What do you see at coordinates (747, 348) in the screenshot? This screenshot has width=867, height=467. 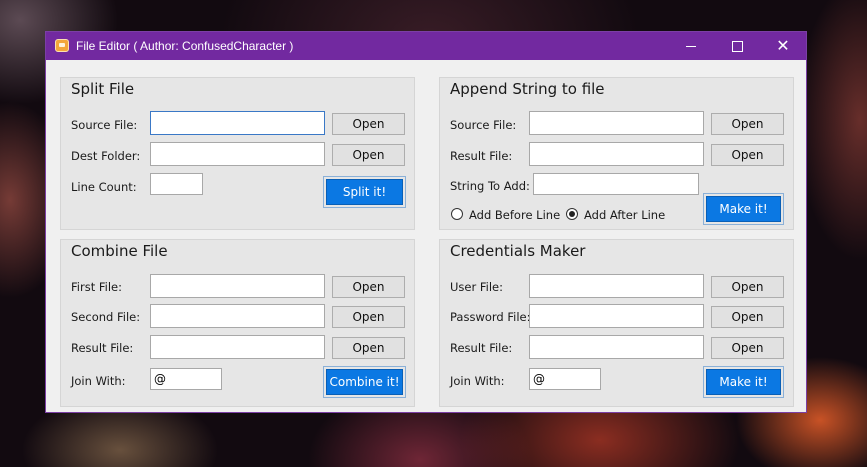 I see `cred-result-open-button: Open` at bounding box center [747, 348].